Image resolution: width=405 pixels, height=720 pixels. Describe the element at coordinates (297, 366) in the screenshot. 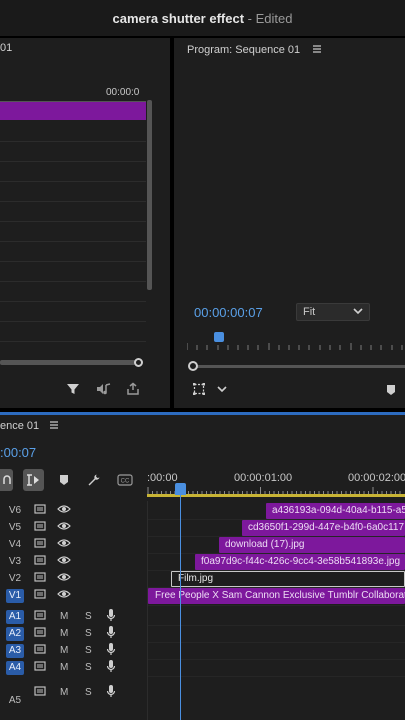

I see `program-zoom-scrollbar` at that location.